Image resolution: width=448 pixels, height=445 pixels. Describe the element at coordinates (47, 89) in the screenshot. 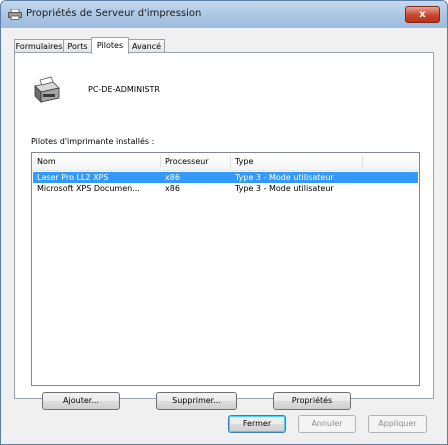

I see `print-server-icon` at that location.